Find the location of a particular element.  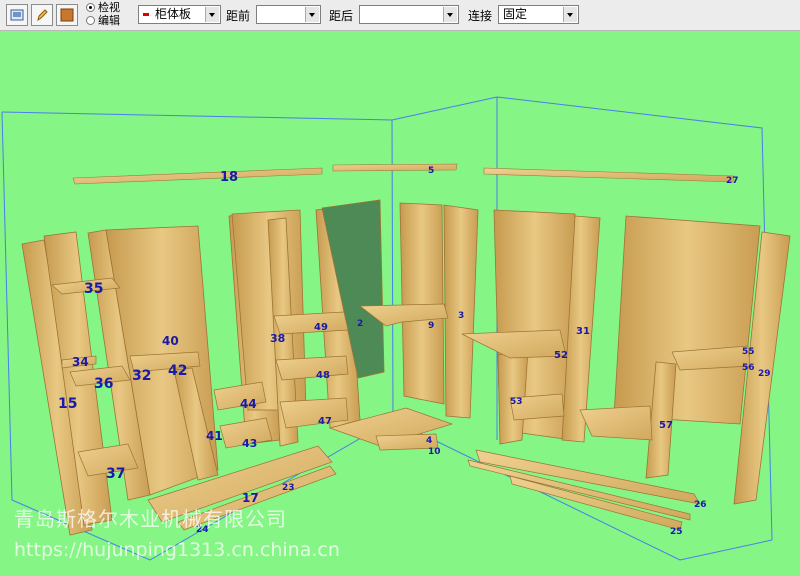

label-34: 34 is located at coordinates (80, 362).